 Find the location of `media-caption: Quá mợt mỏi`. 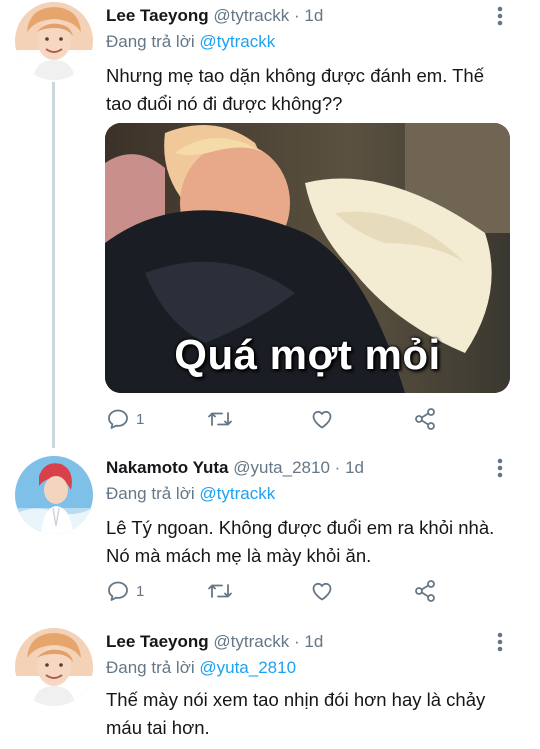

media-caption: Quá mợt mỏi is located at coordinates (307, 354).